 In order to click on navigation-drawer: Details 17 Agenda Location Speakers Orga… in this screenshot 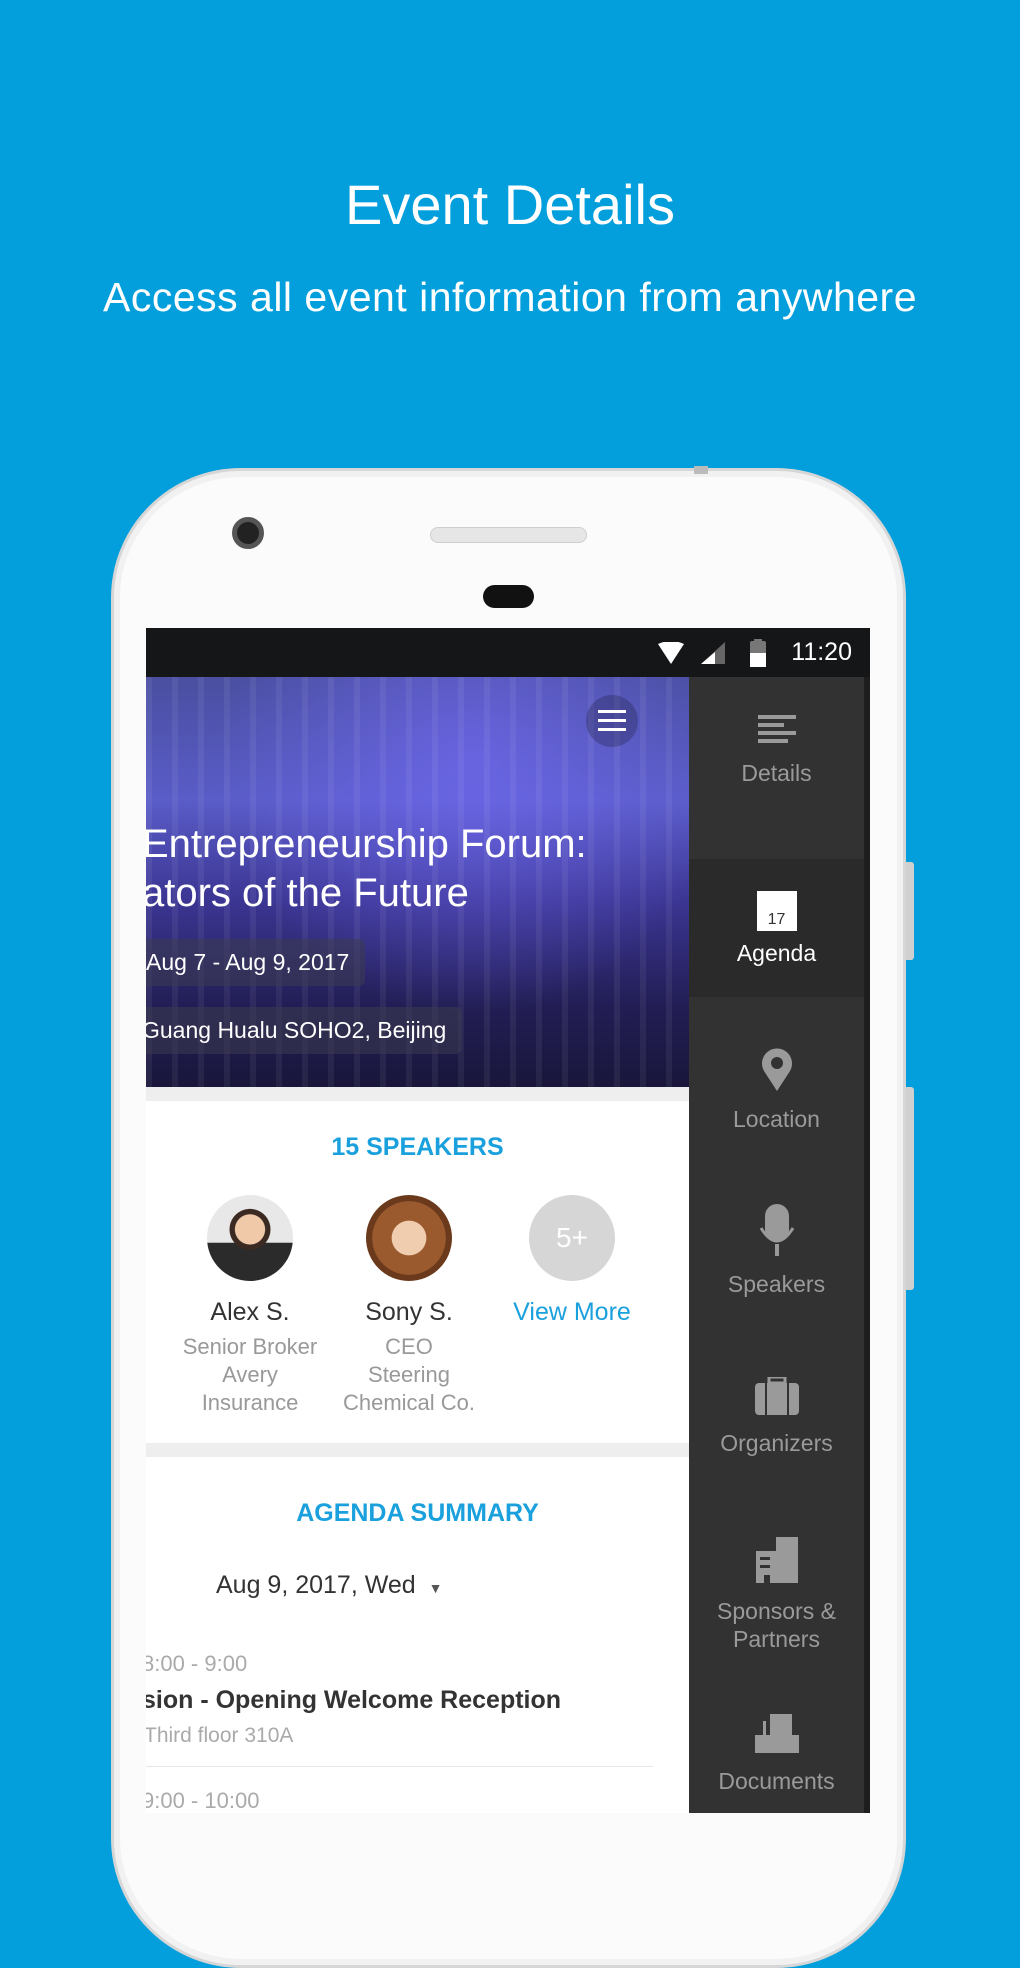, I will do `click(776, 1245)`.